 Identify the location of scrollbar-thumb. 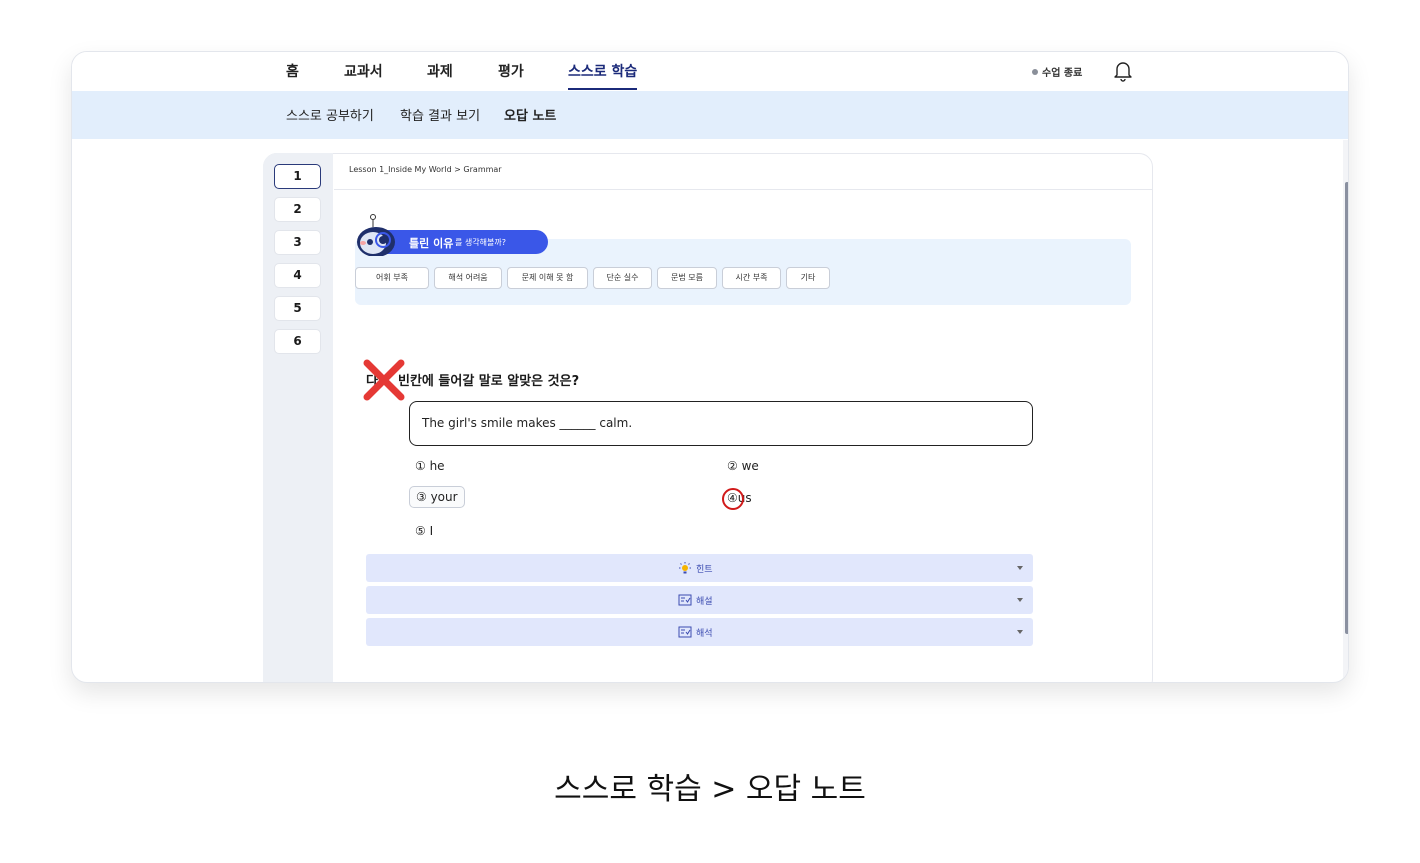
(1346, 408).